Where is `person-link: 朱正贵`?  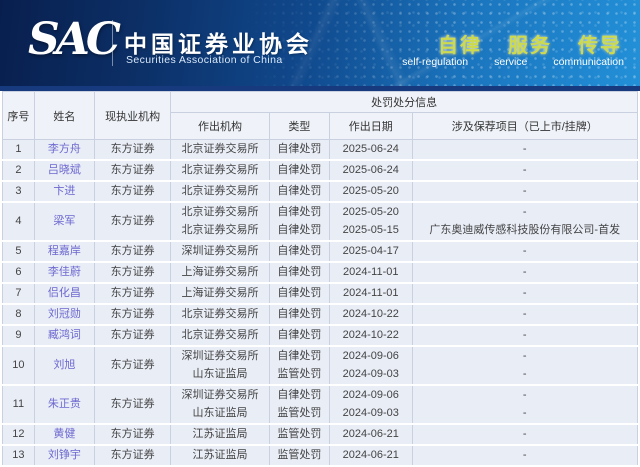 person-link: 朱正贵 is located at coordinates (64, 404).